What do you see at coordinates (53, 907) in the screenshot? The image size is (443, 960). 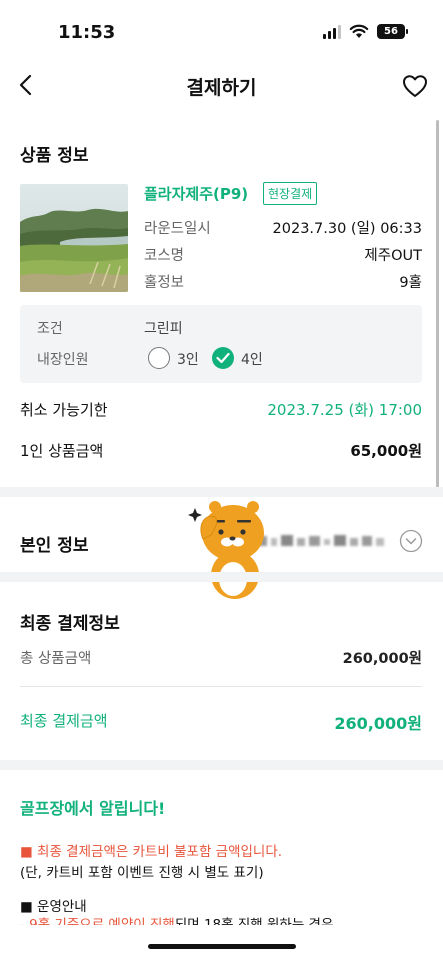 I see `notice-operation-heading: ■ 운영안내` at bounding box center [53, 907].